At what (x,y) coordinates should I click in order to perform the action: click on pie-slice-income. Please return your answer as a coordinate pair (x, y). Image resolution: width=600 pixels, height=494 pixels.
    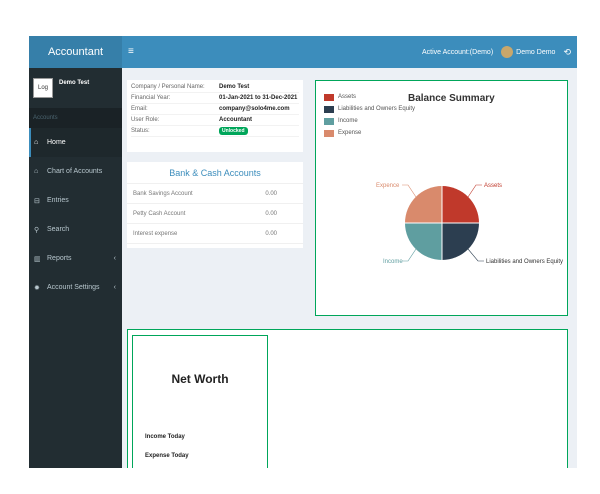
    Looking at the image, I should click on (423, 241).